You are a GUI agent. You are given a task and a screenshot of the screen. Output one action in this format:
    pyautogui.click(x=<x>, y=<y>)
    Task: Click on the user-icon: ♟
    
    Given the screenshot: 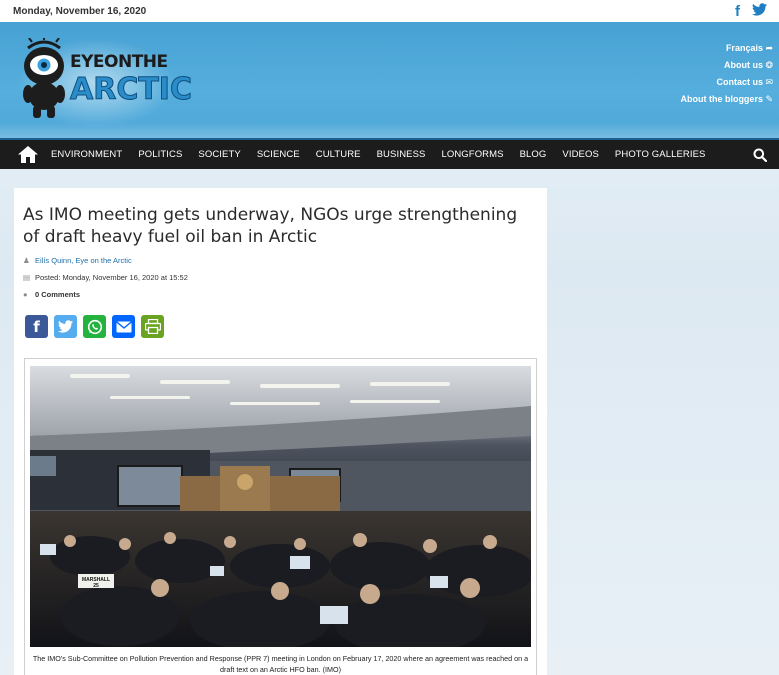 What is the action you would take?
    pyautogui.click(x=26, y=260)
    